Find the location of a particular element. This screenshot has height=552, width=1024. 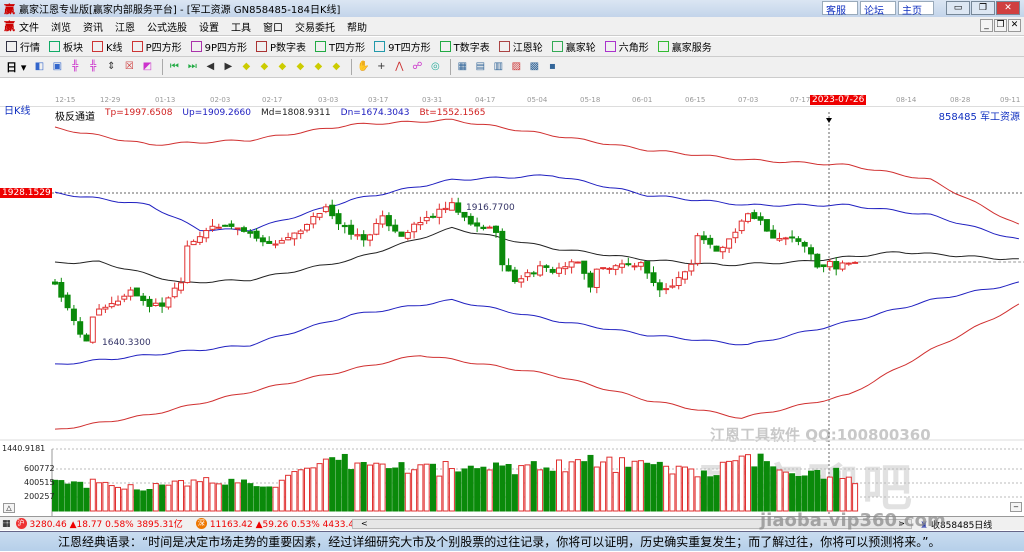

horizontal-scrollbar: < > is located at coordinates (632, 524).